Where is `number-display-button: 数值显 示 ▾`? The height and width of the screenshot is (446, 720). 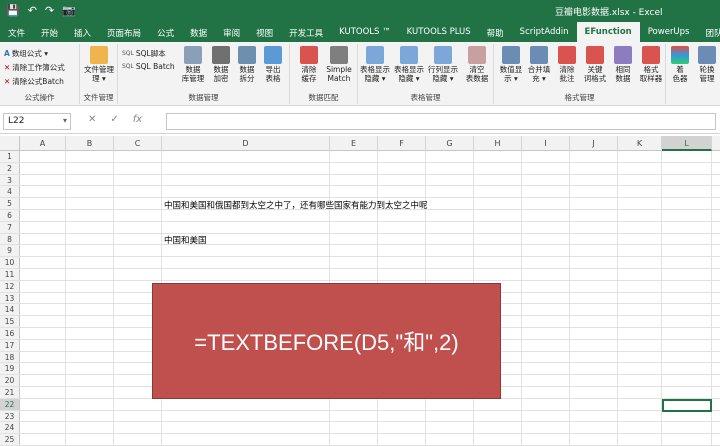 number-display-button: 数值显 示 ▾ is located at coordinates (511, 64).